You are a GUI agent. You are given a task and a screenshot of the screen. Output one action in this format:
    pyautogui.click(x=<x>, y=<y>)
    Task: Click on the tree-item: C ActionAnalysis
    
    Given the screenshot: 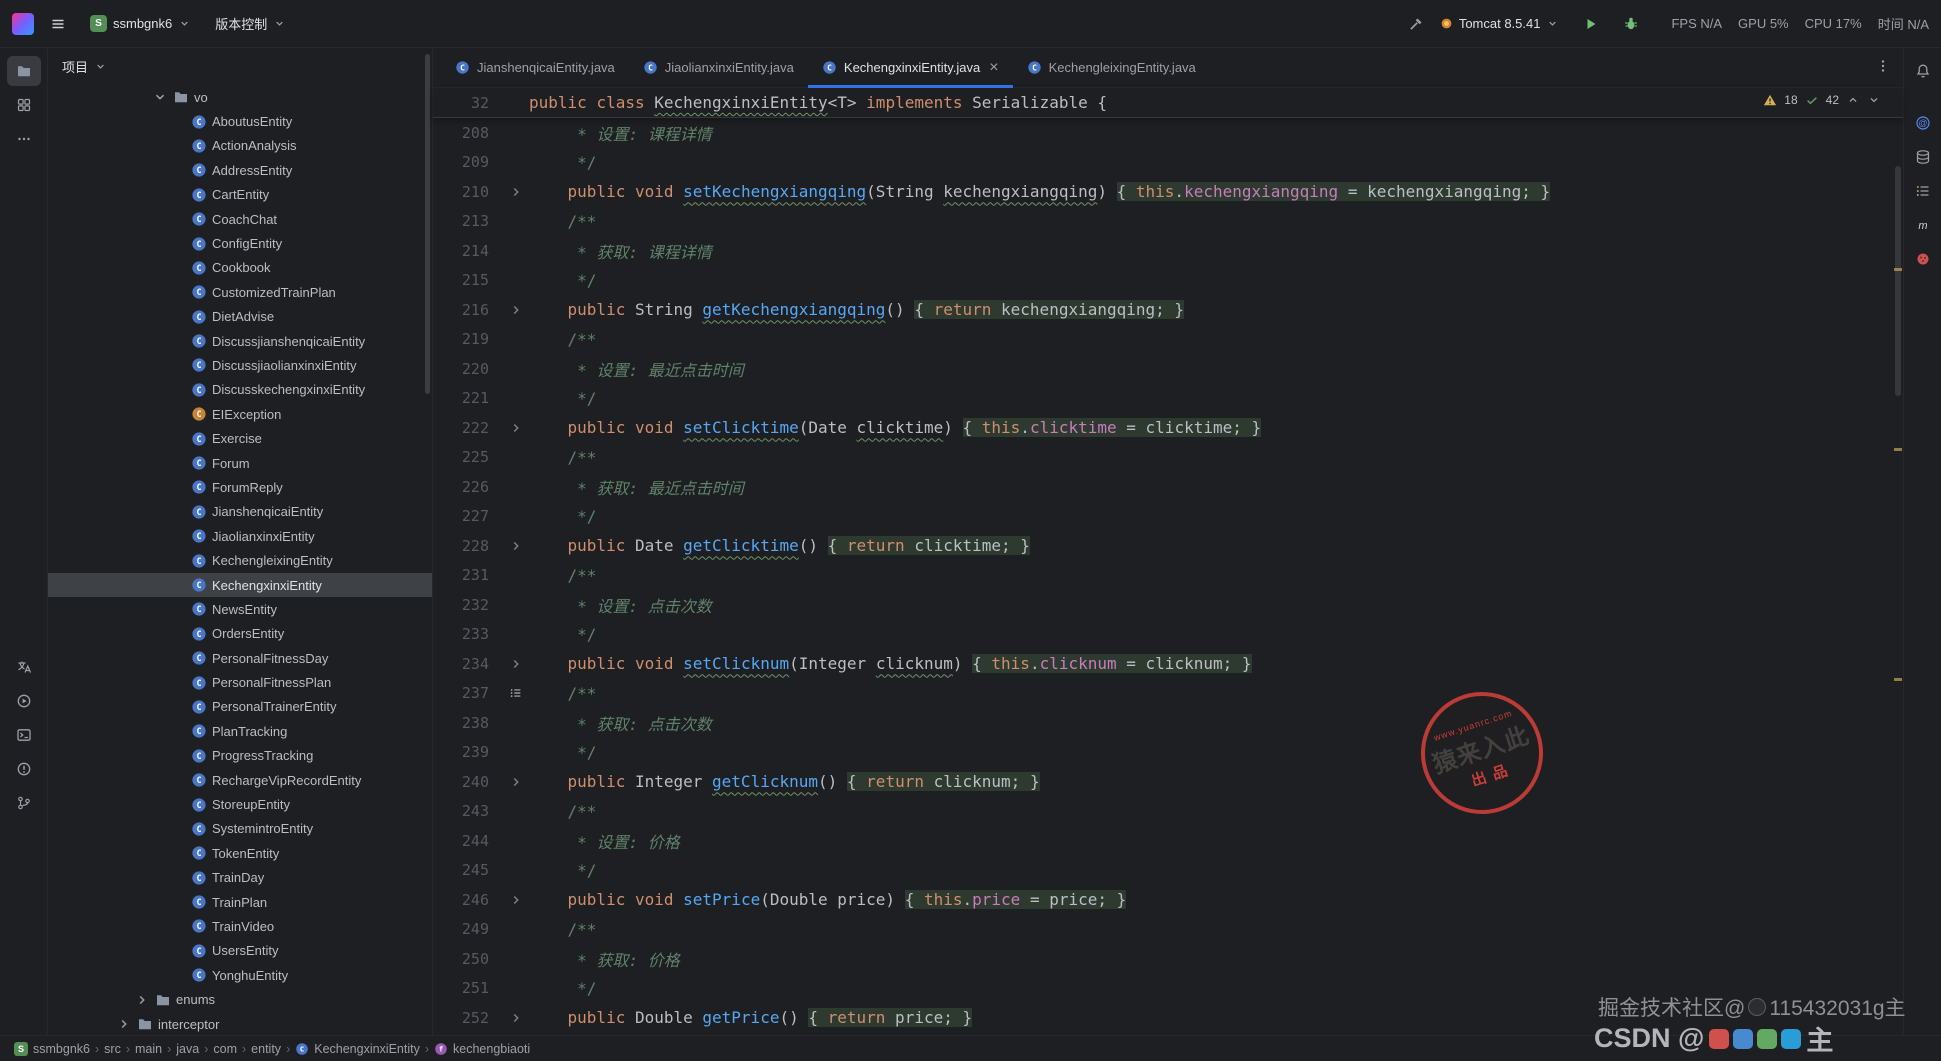 What is the action you would take?
    pyautogui.click(x=240, y=146)
    